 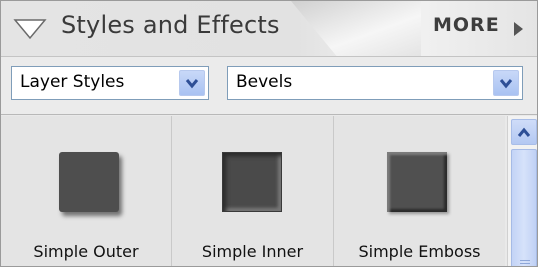 I want to click on triangle-down-icon, so click(x=30, y=29).